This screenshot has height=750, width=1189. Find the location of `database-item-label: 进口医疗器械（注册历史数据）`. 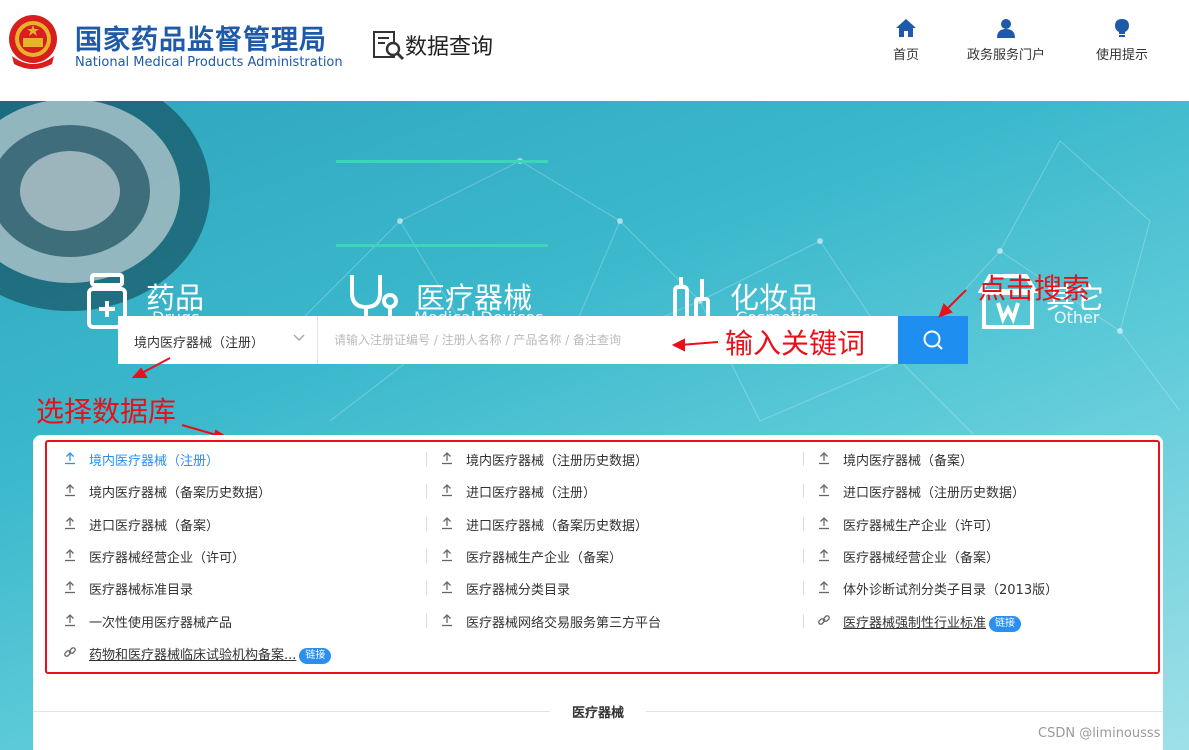

database-item-label: 进口医疗器械（注册历史数据） is located at coordinates (934, 493).